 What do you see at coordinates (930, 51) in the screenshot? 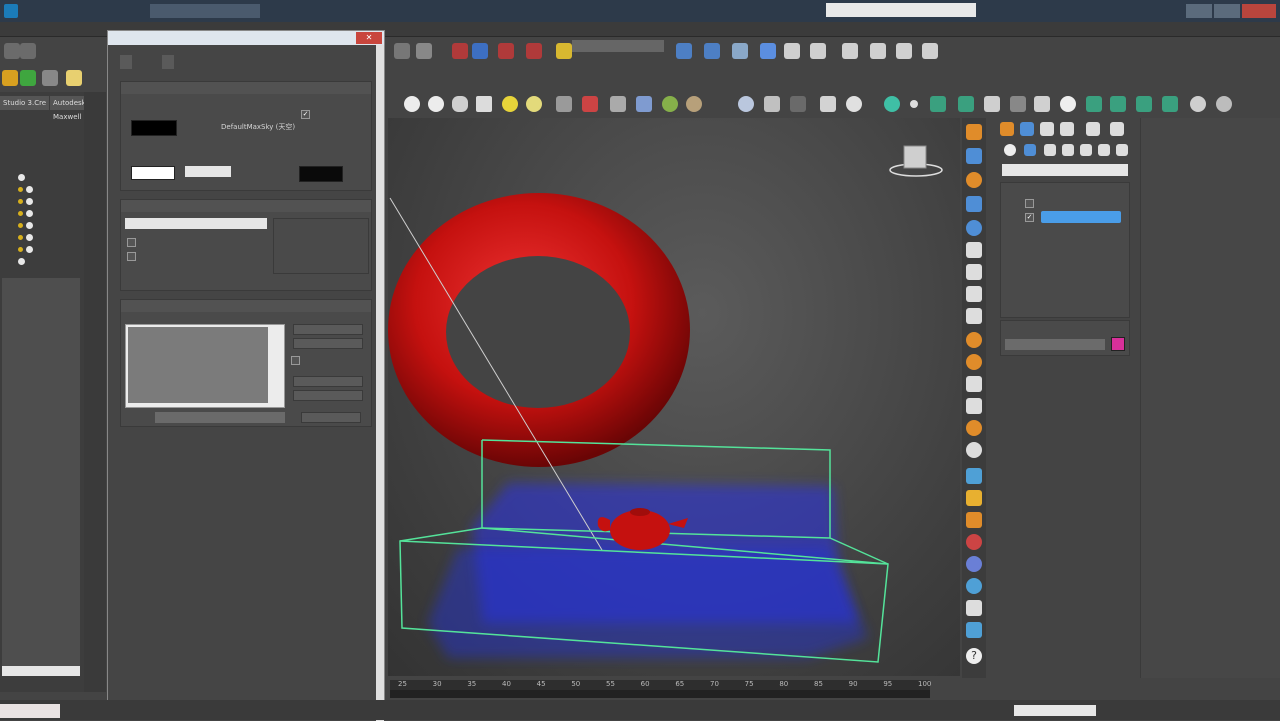
I see `render-icon` at bounding box center [930, 51].